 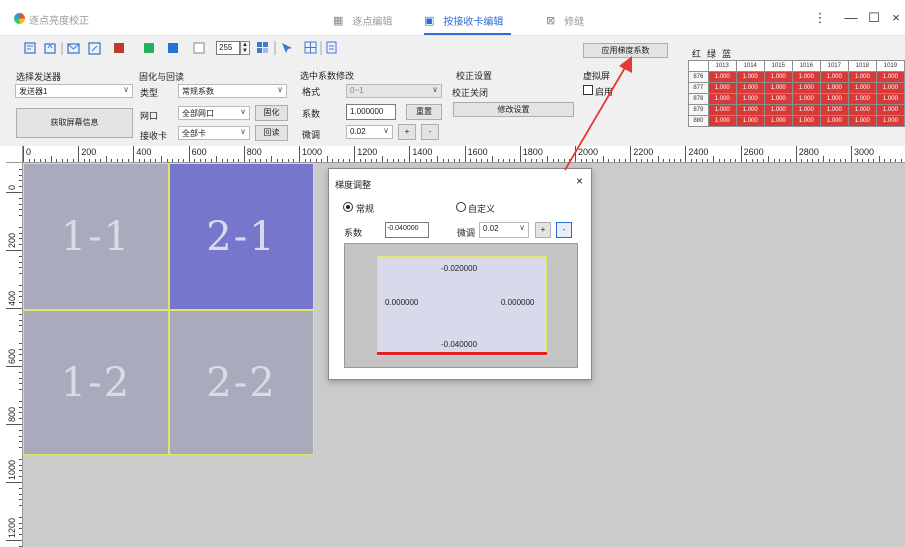 What do you see at coordinates (245, 48) in the screenshot?
I see `brightness-spinner: ▲ ▼` at bounding box center [245, 48].